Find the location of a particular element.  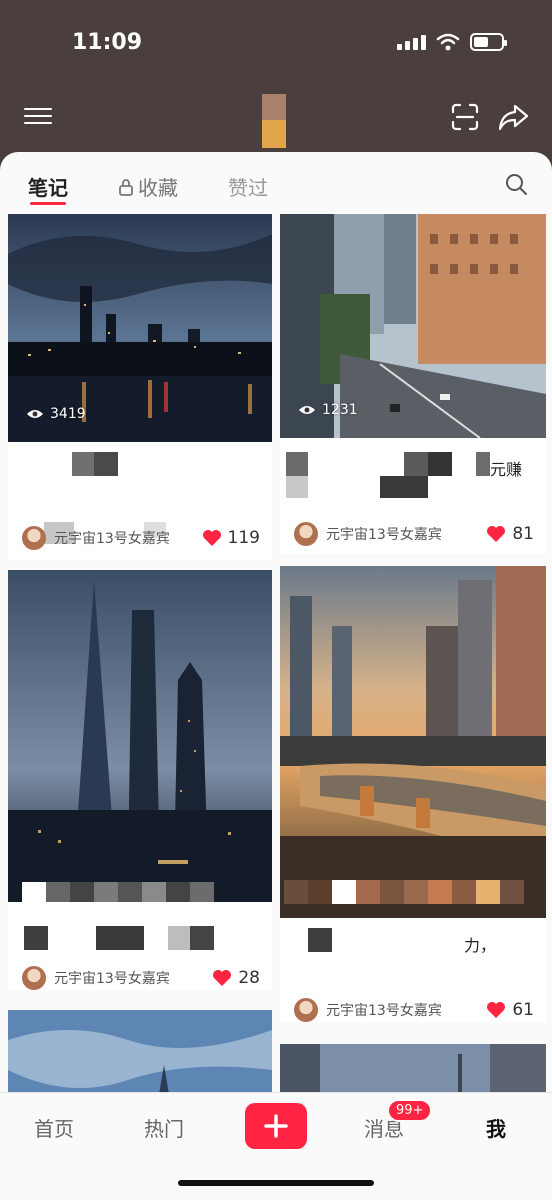

like-button: 81 is located at coordinates (510, 534).